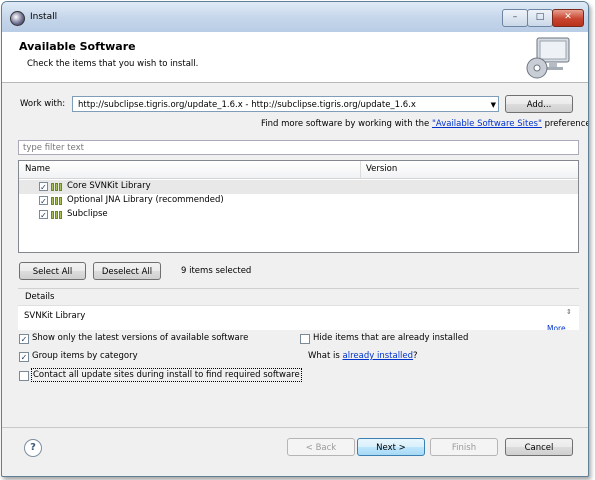  What do you see at coordinates (77, 46) in the screenshot?
I see `page-title: Available Software` at bounding box center [77, 46].